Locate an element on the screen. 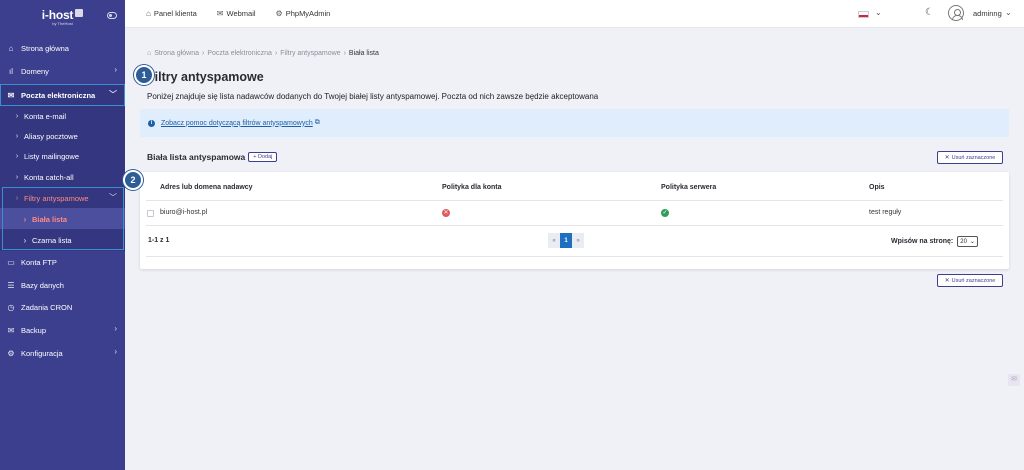  per-page-select: 20 ⌄ is located at coordinates (967, 241).